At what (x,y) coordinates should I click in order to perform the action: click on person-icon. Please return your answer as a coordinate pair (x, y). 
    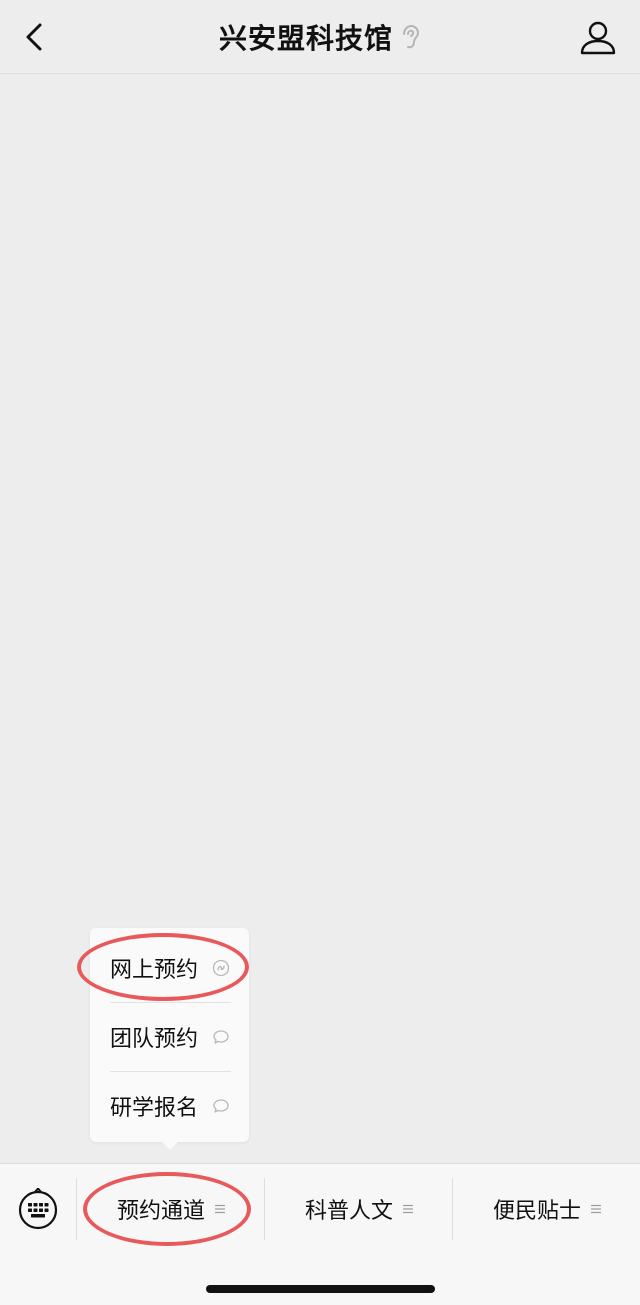
    Looking at the image, I should click on (598, 38).